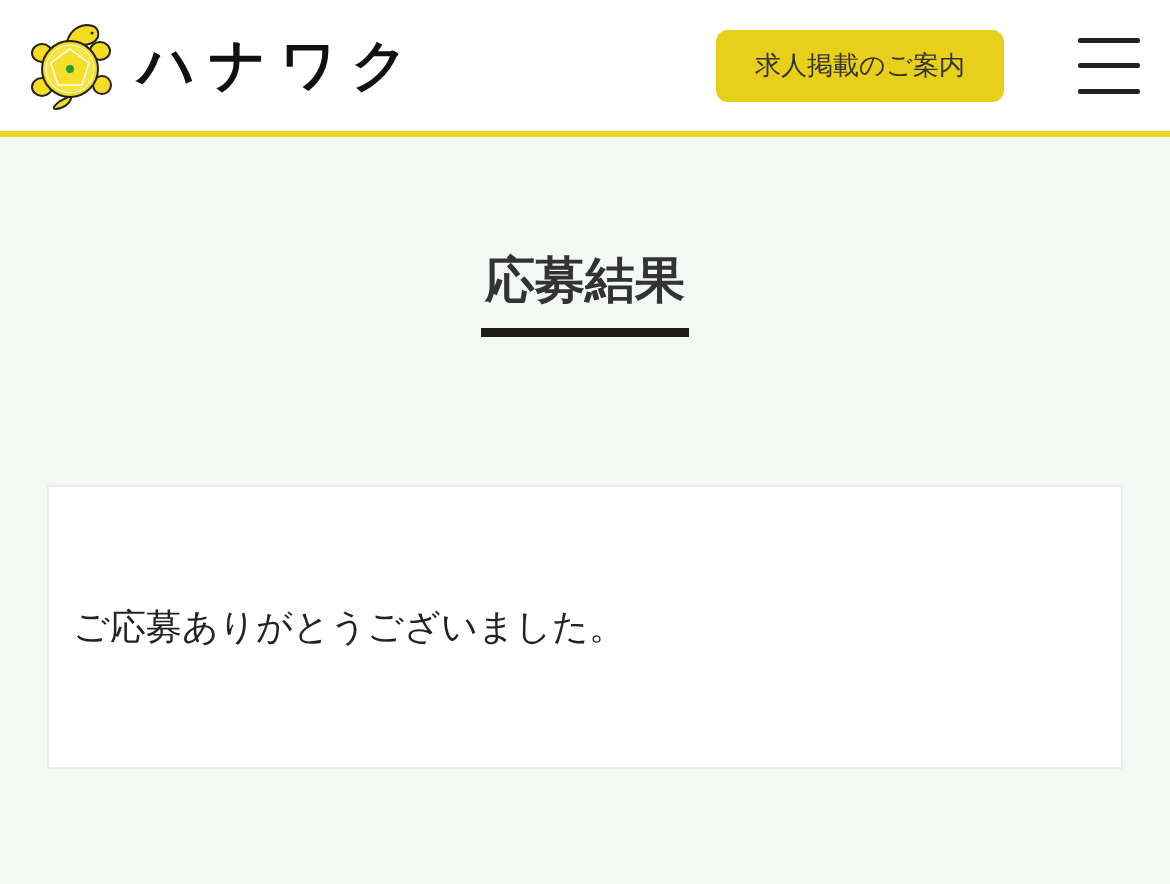 This screenshot has height=884, width=1170. What do you see at coordinates (860, 65) in the screenshot?
I see `job-posting-info-button: 求人掲載のご案内` at bounding box center [860, 65].